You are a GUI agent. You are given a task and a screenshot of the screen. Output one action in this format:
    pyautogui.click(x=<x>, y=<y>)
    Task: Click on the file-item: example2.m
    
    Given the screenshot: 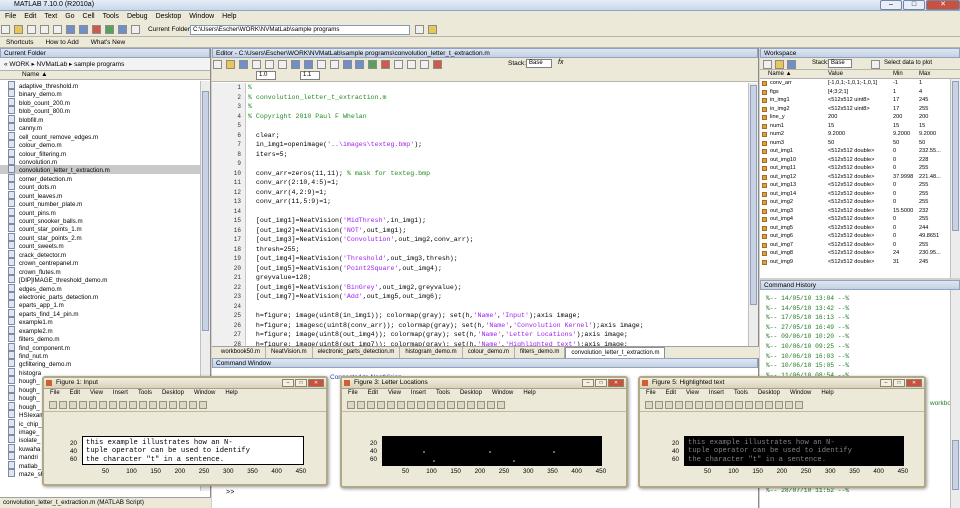 What is the action you would take?
    pyautogui.click(x=100, y=330)
    